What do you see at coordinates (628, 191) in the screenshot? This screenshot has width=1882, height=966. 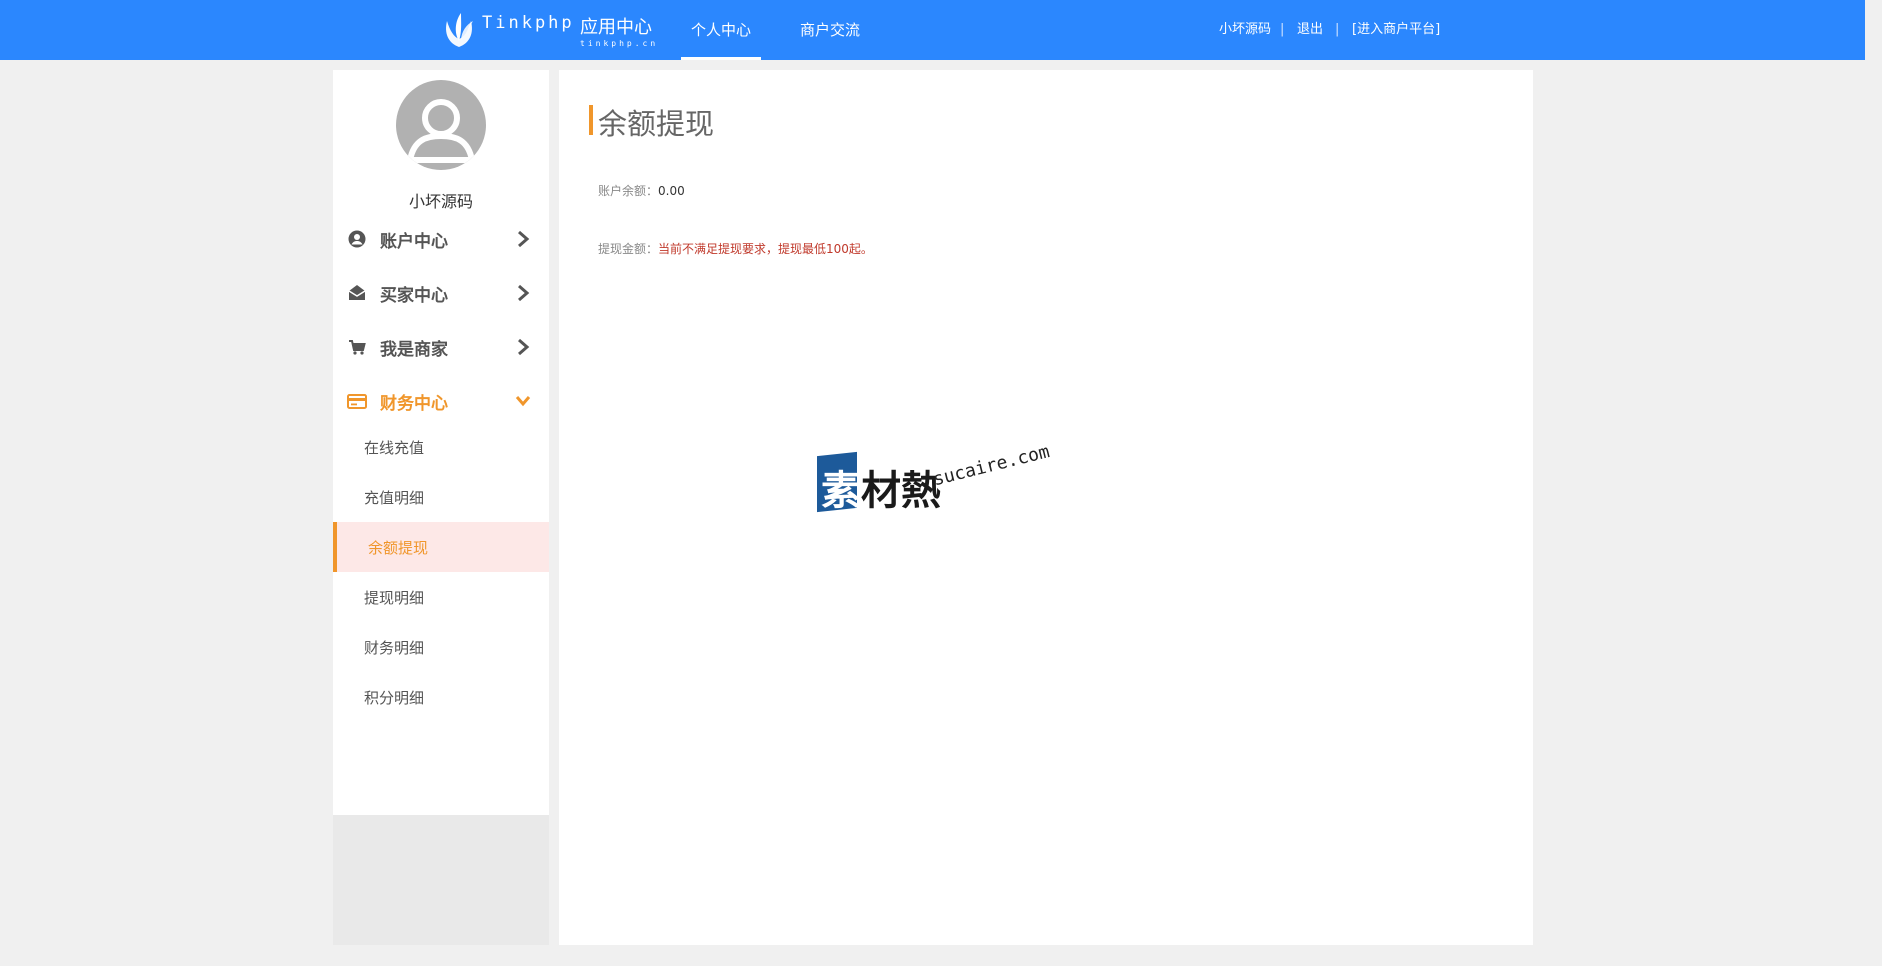 I see `balance-label: 账户余额：` at bounding box center [628, 191].